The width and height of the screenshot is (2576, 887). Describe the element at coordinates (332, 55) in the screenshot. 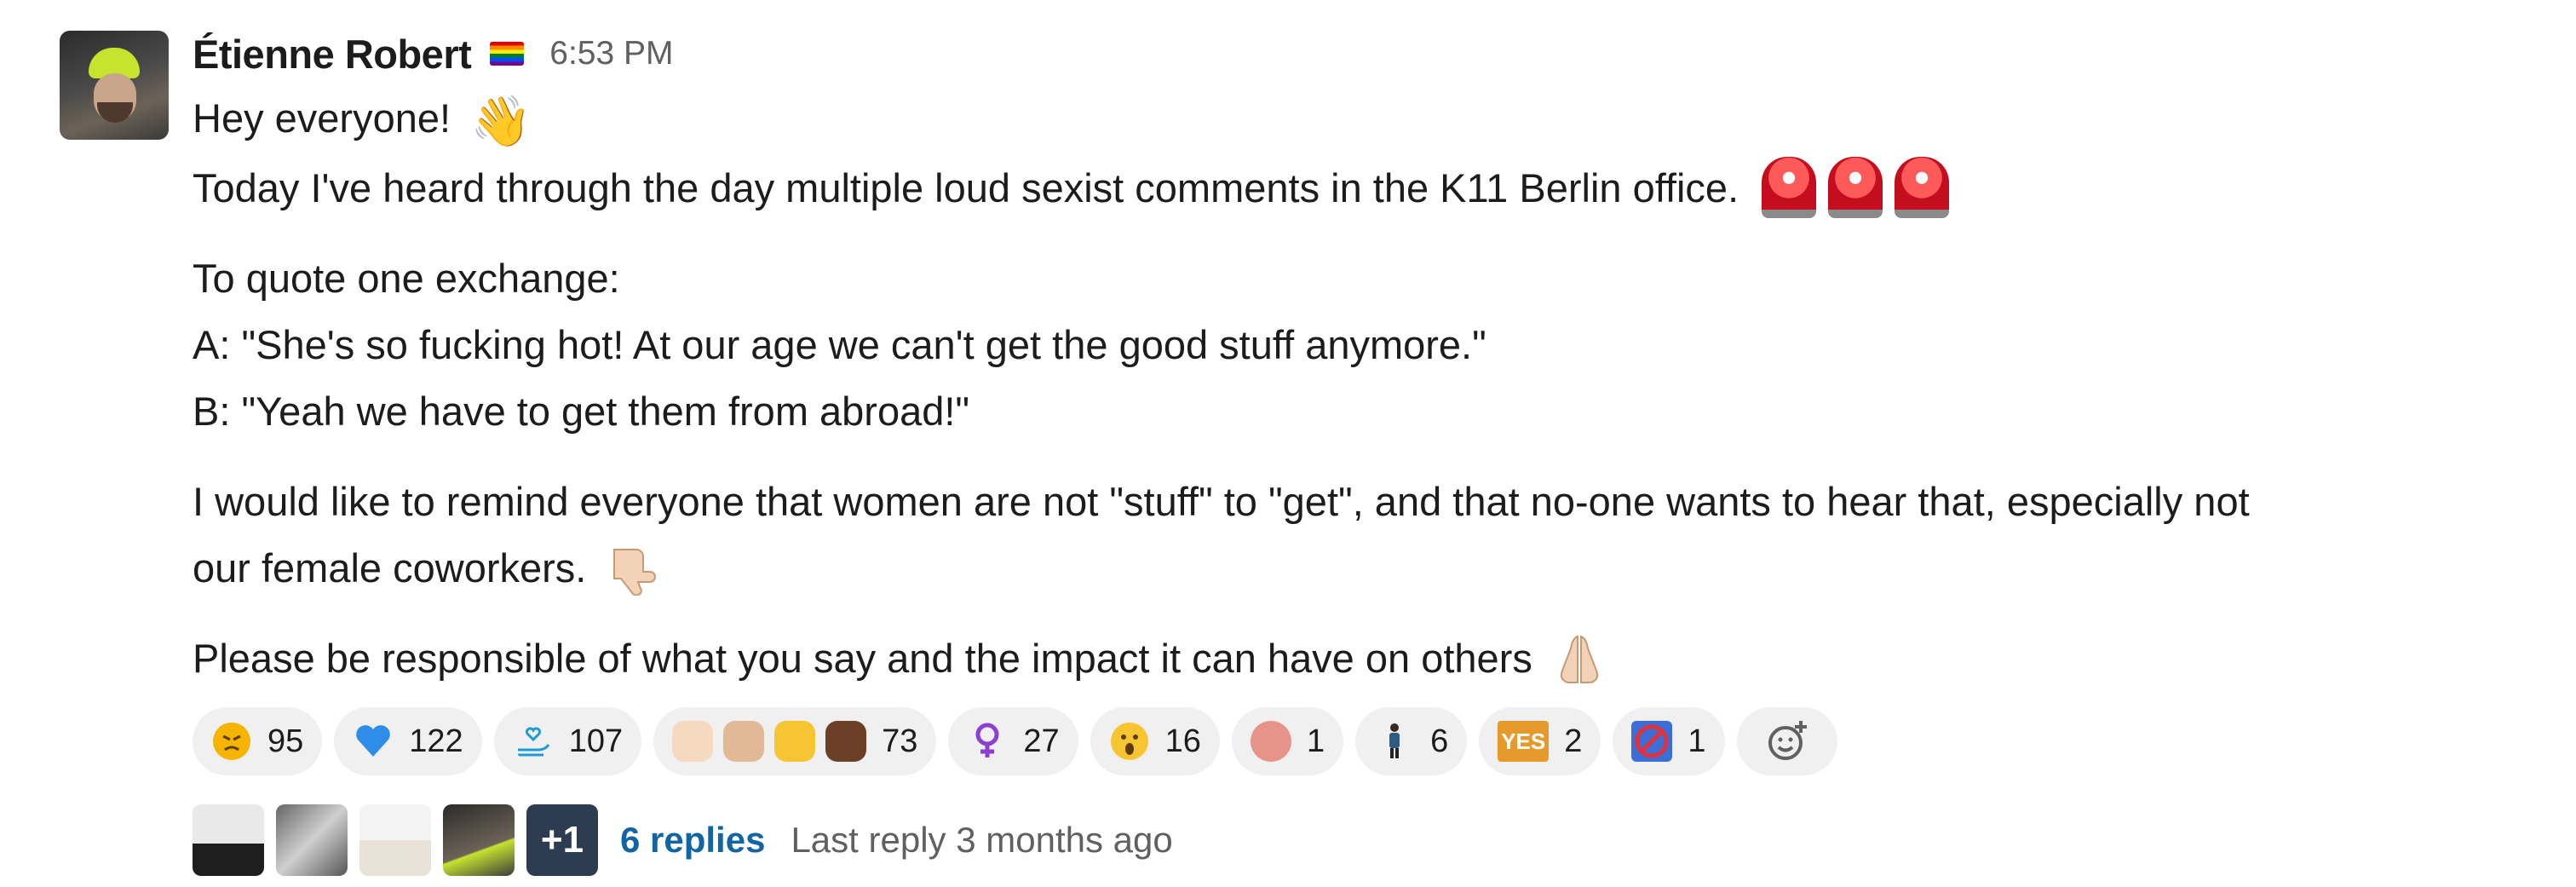

I see `author-name: Étienne Robert` at that location.